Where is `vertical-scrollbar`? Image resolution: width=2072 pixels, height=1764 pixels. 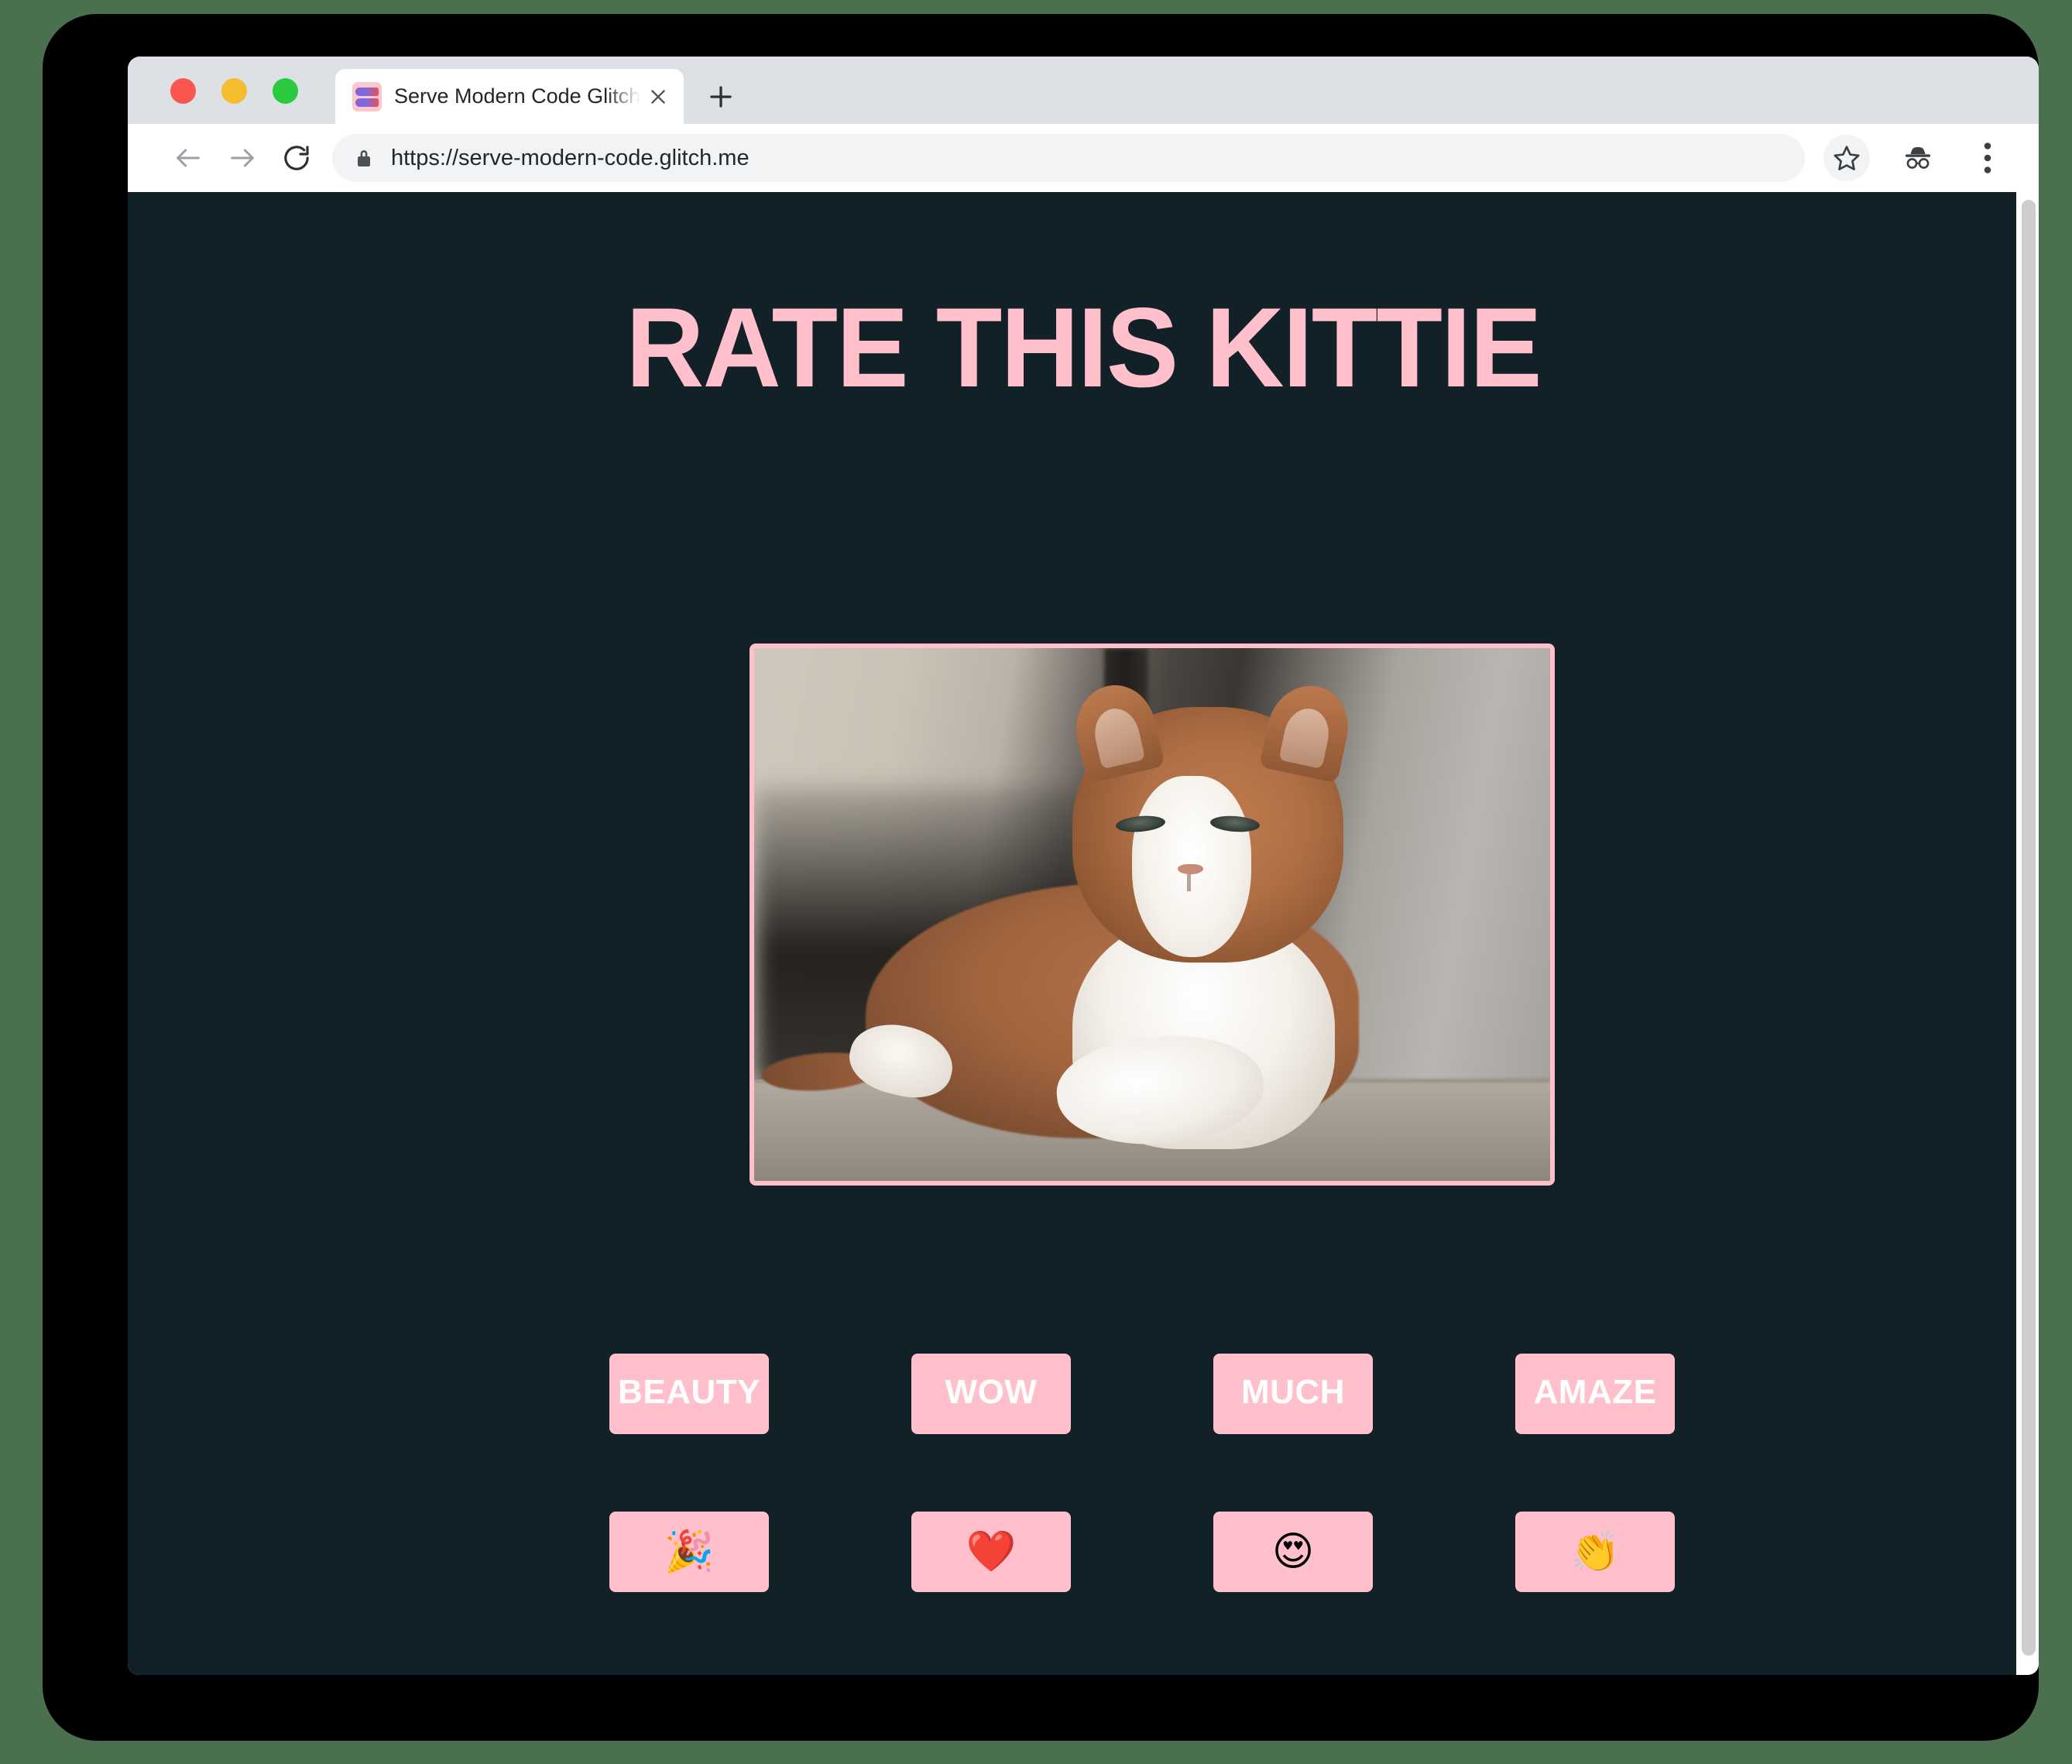
vertical-scrollbar is located at coordinates (2028, 933).